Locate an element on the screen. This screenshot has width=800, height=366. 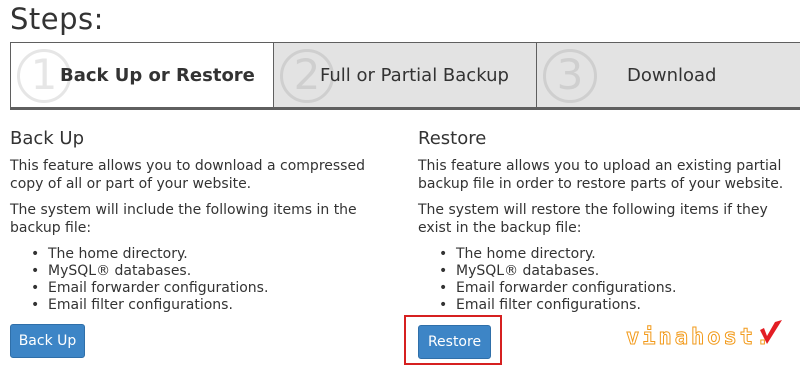
step-2-full-or-partial-backup: 2 Full or Partial Backup is located at coordinates (405, 76).